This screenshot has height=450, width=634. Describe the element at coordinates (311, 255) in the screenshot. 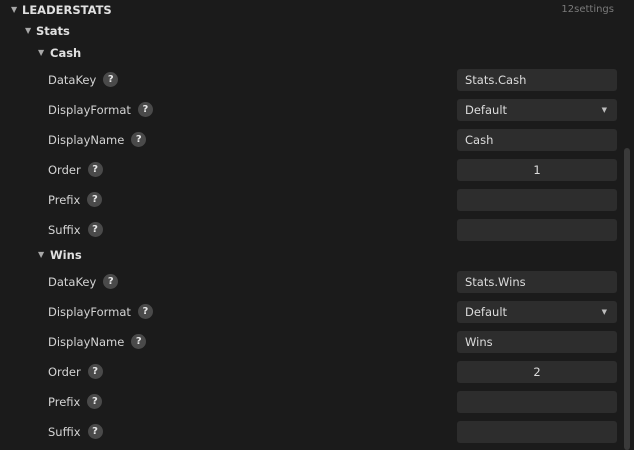

I see `section-header-wins: ▼ Wins` at that location.